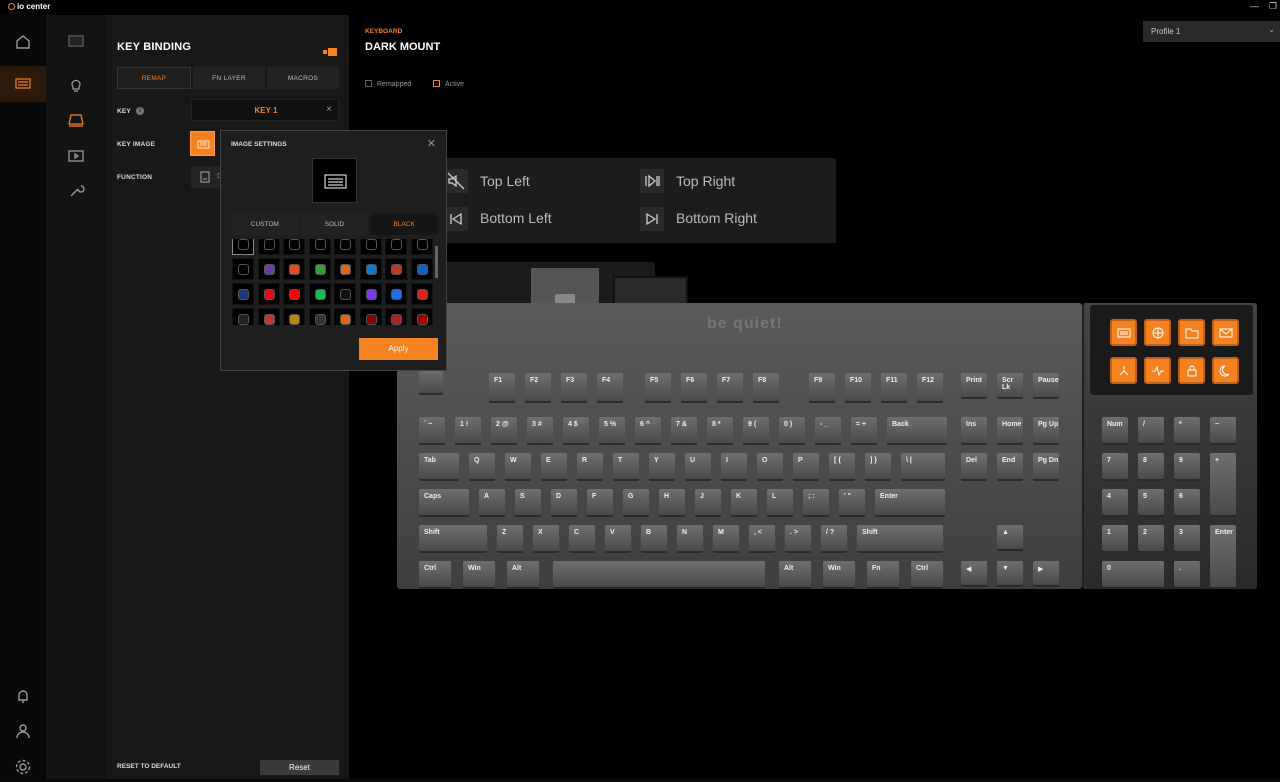 Image resolution: width=1280 pixels, height=782 pixels. Describe the element at coordinates (878, 466) in the screenshot. I see `key-tab-row: ] }` at that location.